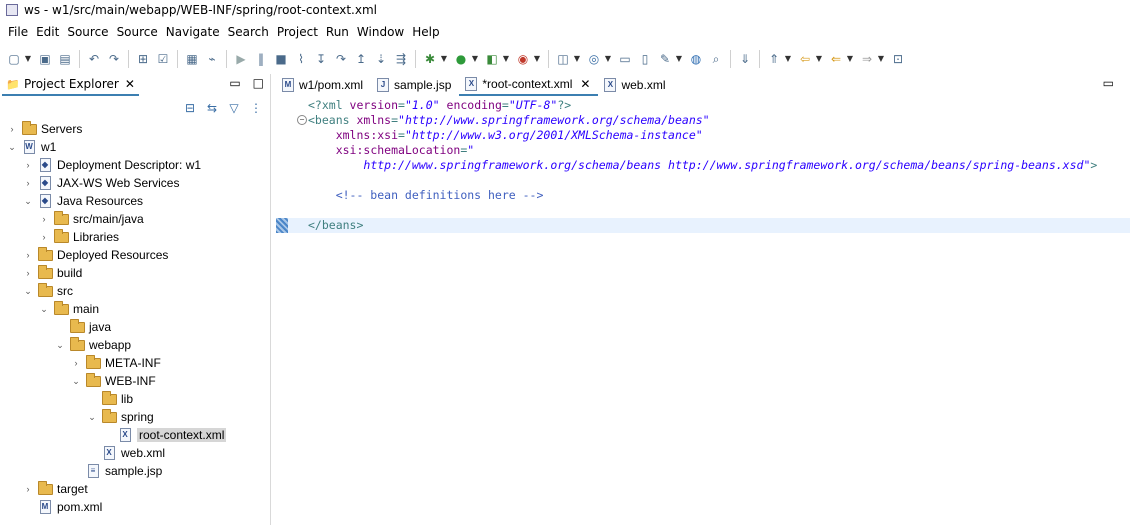 This screenshot has height=525, width=1130. What do you see at coordinates (135, 165) in the screenshot?
I see `tree-item: › ◆ Deployment Descriptor: w1` at bounding box center [135, 165].